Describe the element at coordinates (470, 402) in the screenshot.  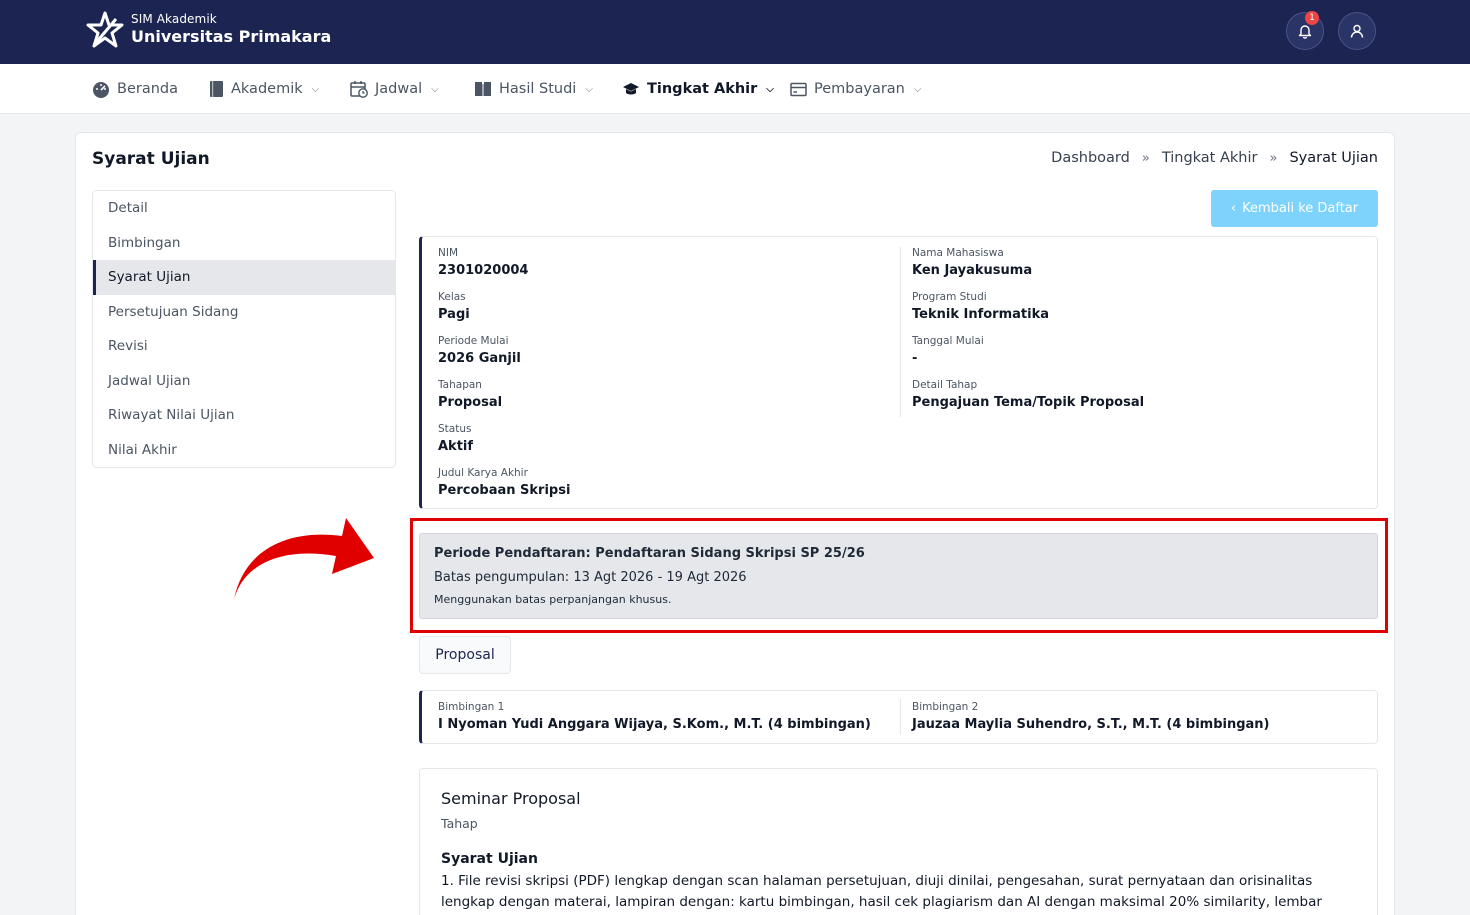
I see `field-value: Proposal` at that location.